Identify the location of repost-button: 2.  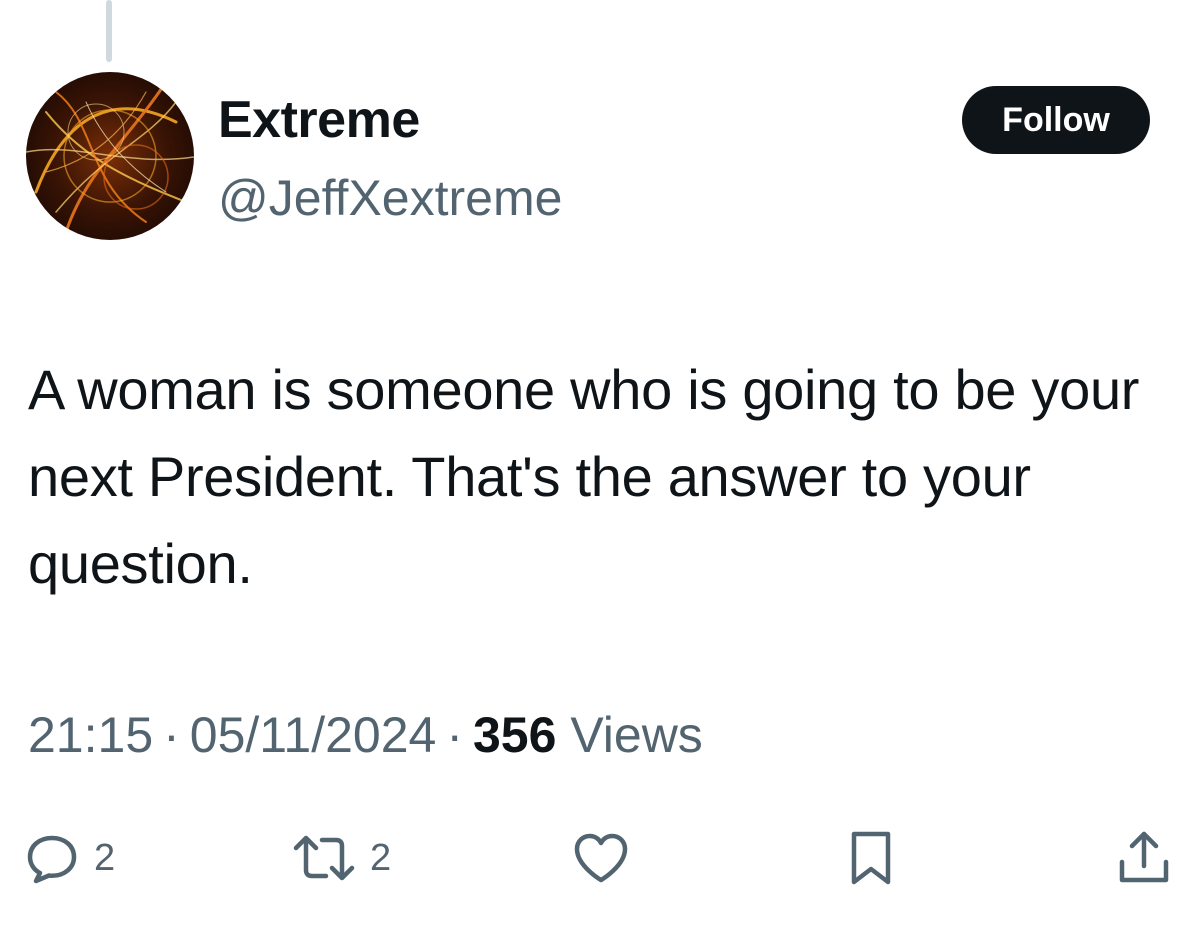
(341, 858).